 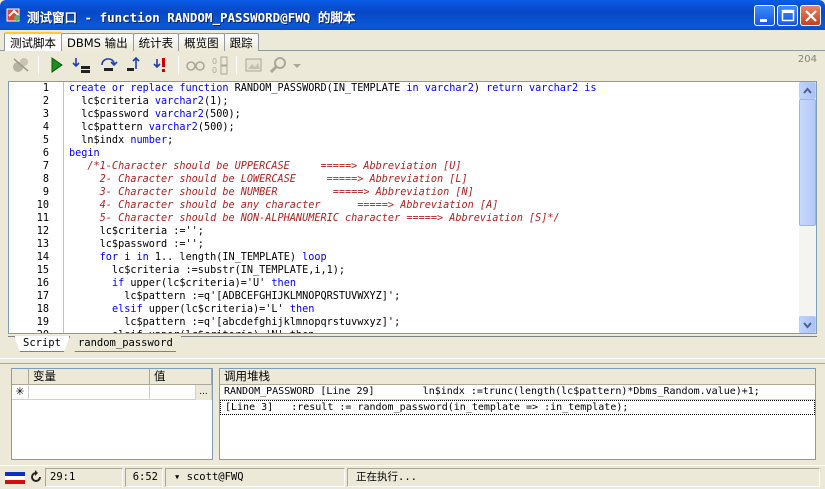 I want to click on chevron-down-icon, so click(x=807, y=325).